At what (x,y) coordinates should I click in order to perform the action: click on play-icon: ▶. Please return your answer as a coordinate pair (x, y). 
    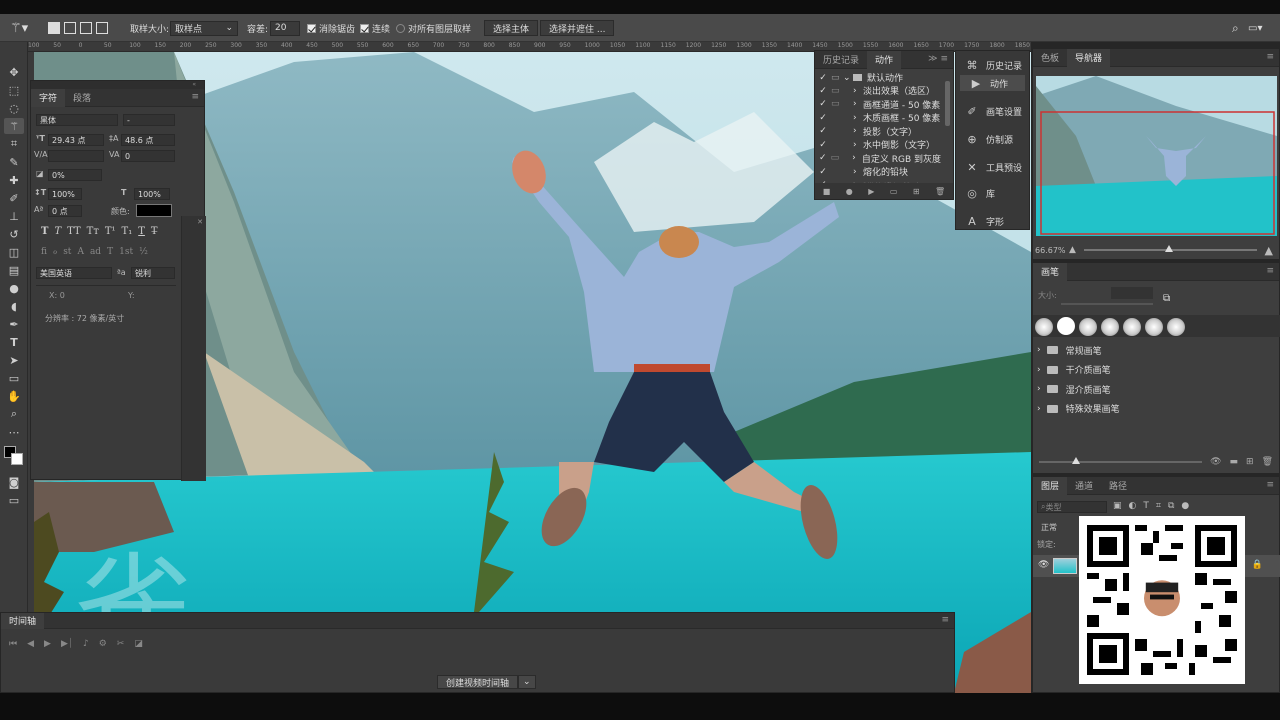
    Looking at the image, I should click on (871, 191).